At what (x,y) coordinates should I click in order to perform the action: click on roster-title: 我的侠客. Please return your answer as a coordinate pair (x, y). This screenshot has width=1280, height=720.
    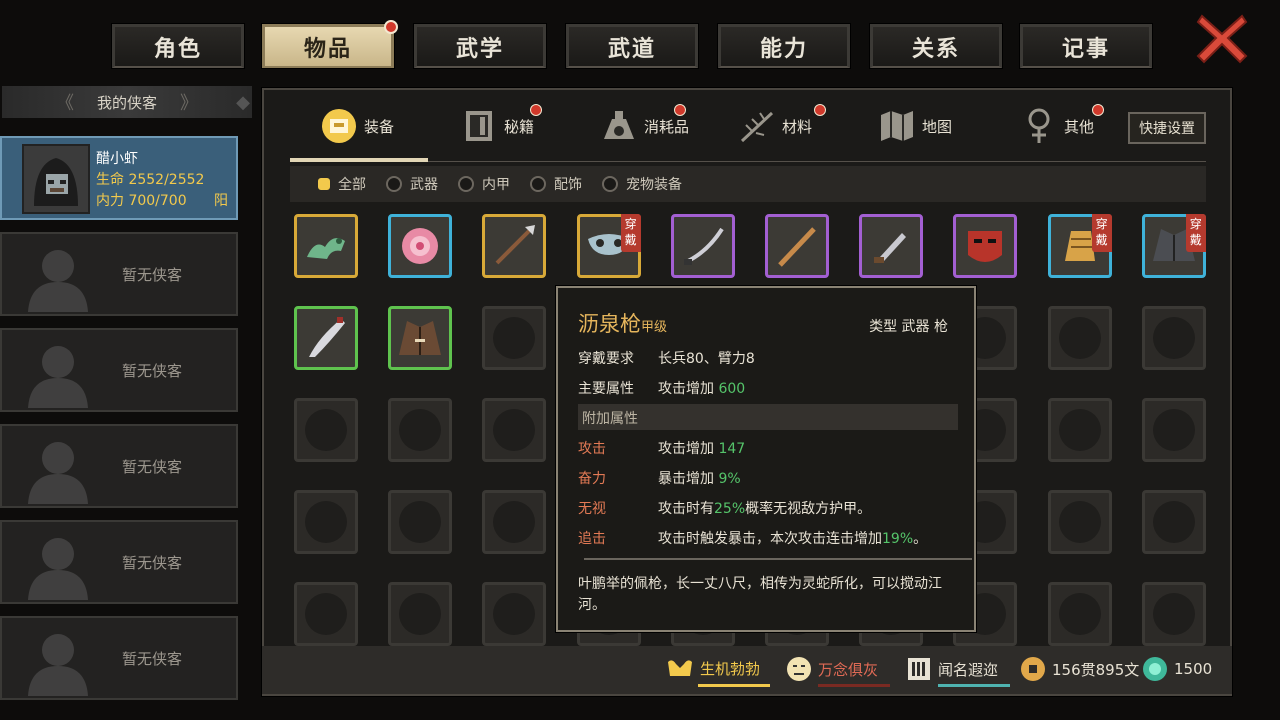
    Looking at the image, I should click on (126, 102).